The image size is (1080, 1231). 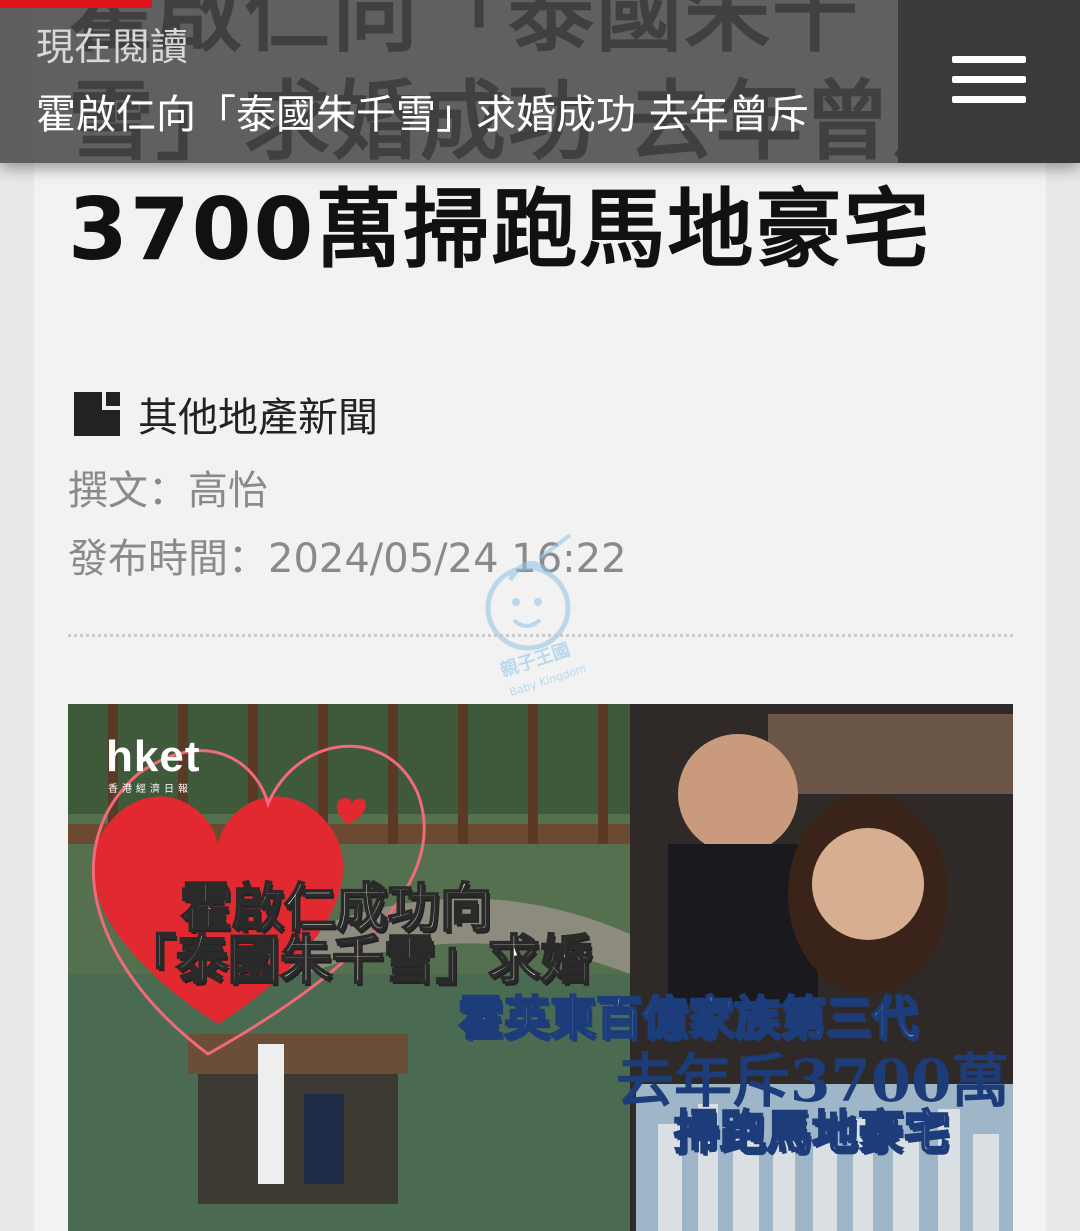 What do you see at coordinates (168, 491) in the screenshot?
I see `byline: 撰文：高怡` at bounding box center [168, 491].